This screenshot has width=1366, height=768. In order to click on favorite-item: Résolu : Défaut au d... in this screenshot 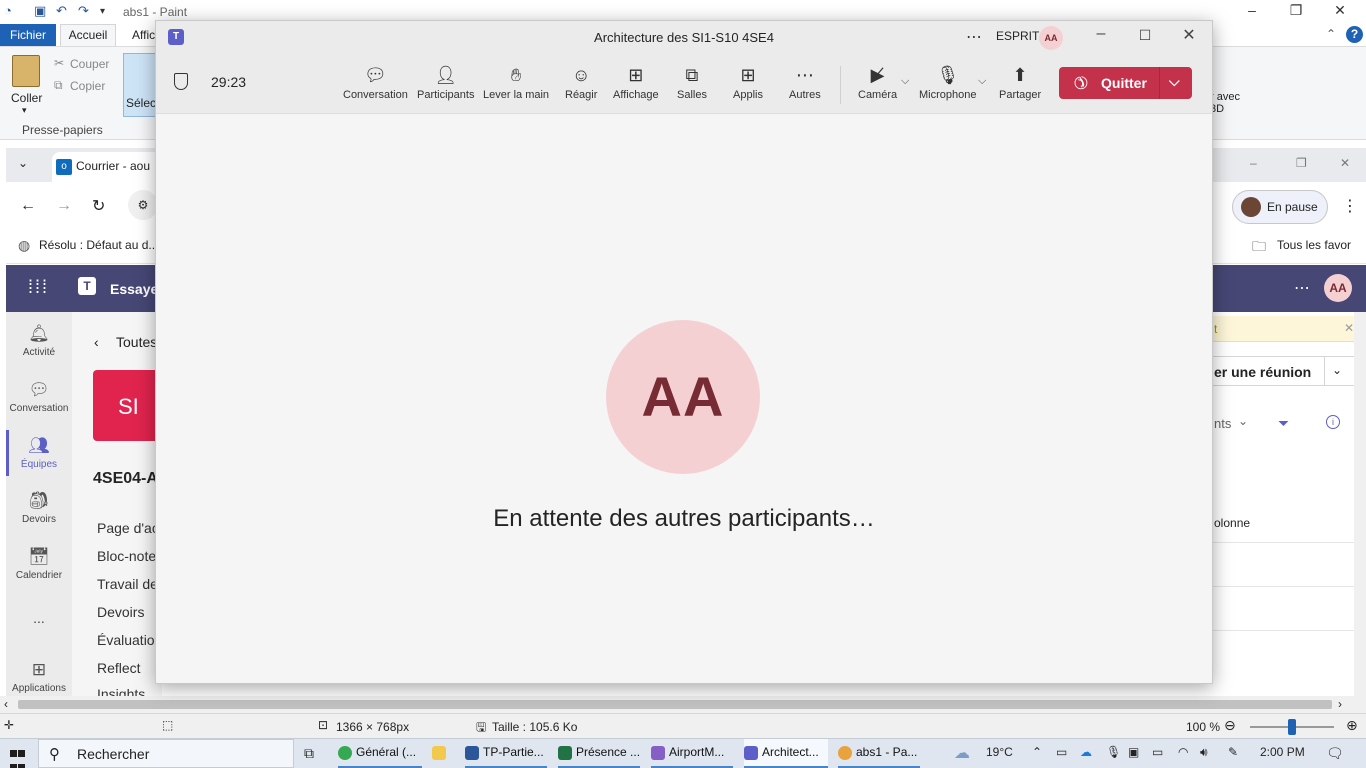, I will do `click(98, 245)`.